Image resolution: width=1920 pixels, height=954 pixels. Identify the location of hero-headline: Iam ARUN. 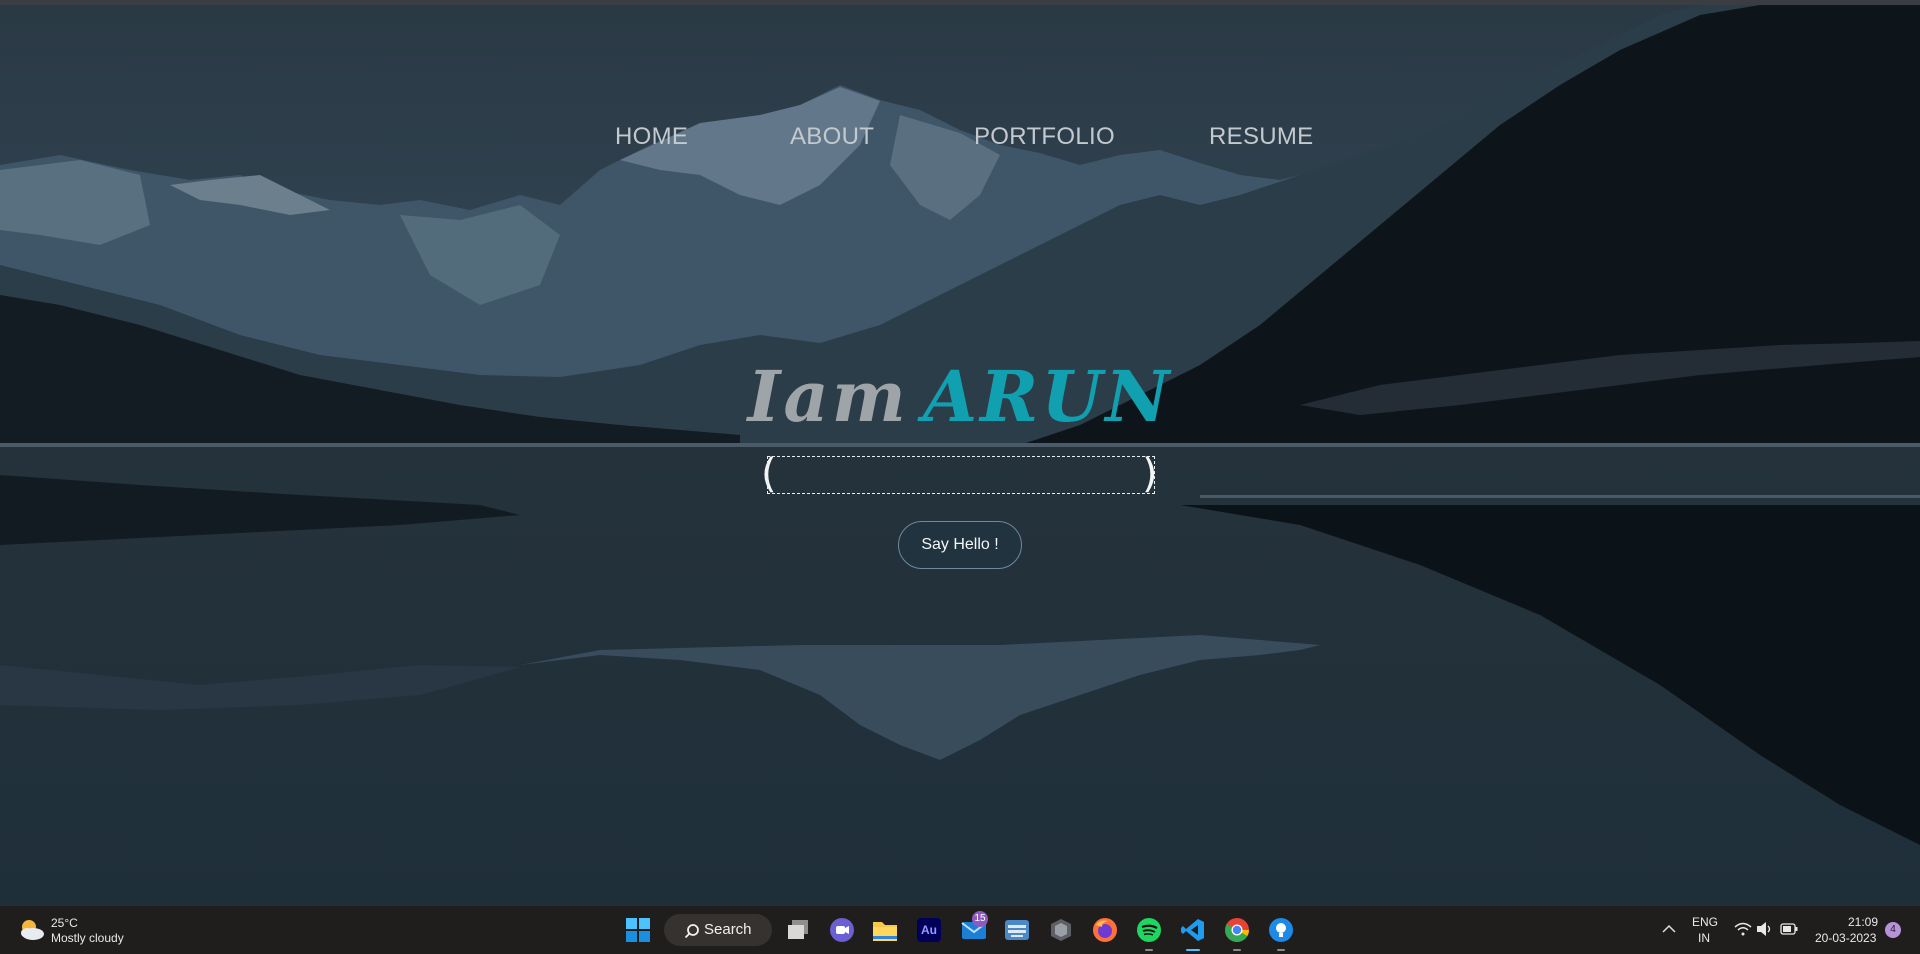
(960, 396).